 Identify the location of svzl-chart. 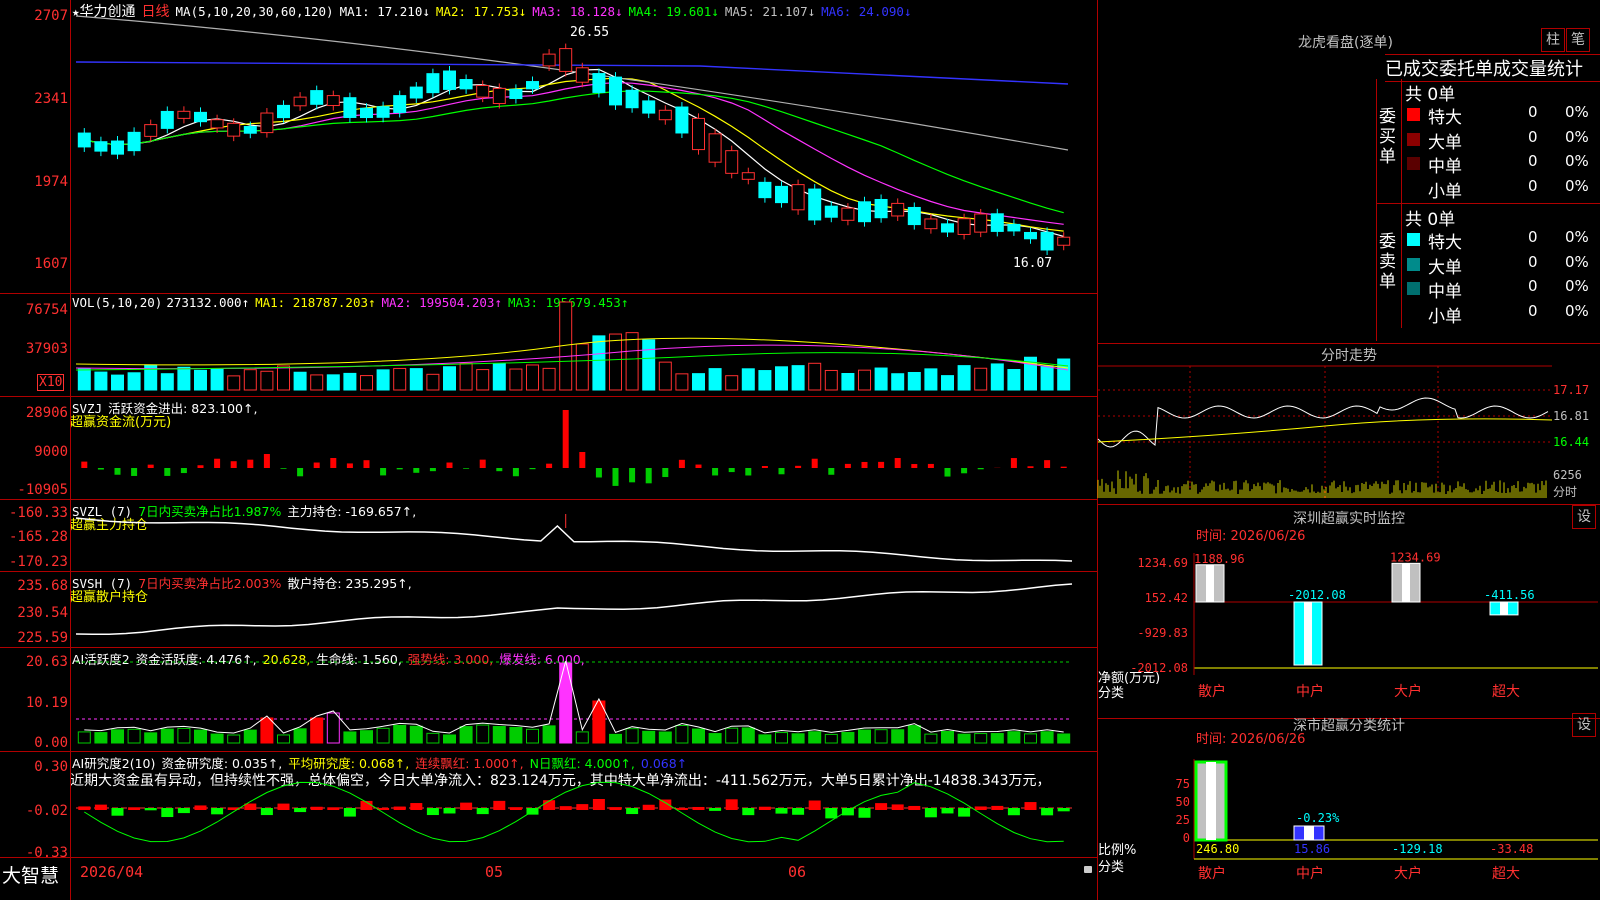
(548, 535).